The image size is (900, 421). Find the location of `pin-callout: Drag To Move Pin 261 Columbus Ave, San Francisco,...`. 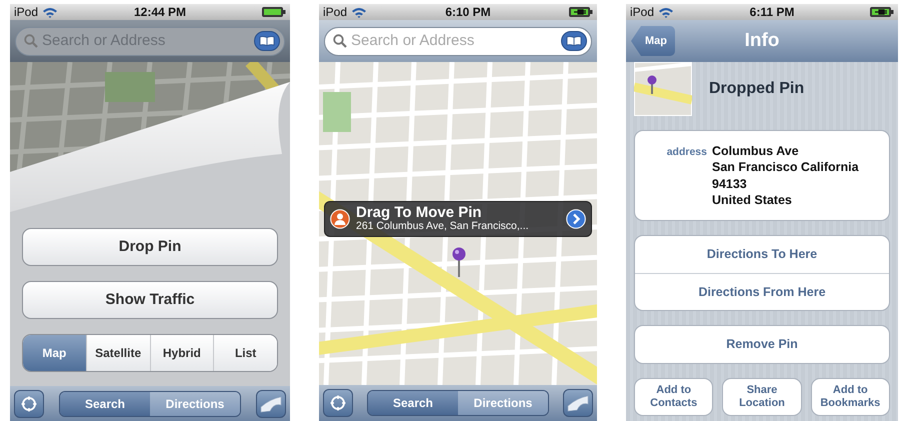

pin-callout: Drag To Move Pin 261 Columbus Ave, San Francisco,... is located at coordinates (458, 219).